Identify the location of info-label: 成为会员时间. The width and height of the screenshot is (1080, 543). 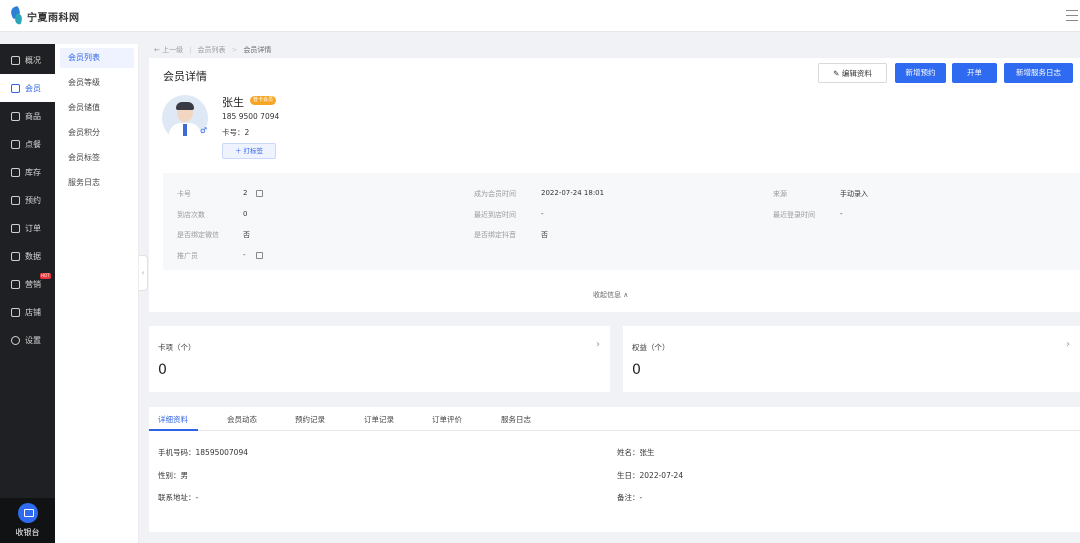
(495, 194).